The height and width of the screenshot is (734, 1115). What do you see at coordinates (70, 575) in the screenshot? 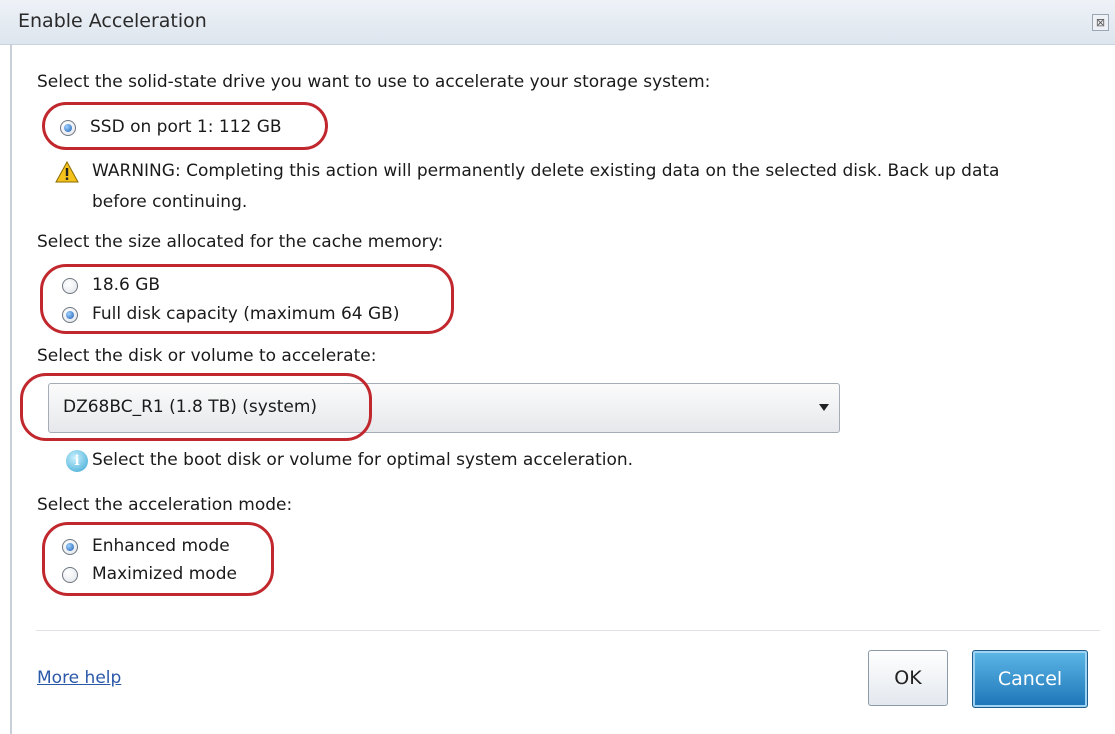
I see `mode-radio-maximized` at bounding box center [70, 575].